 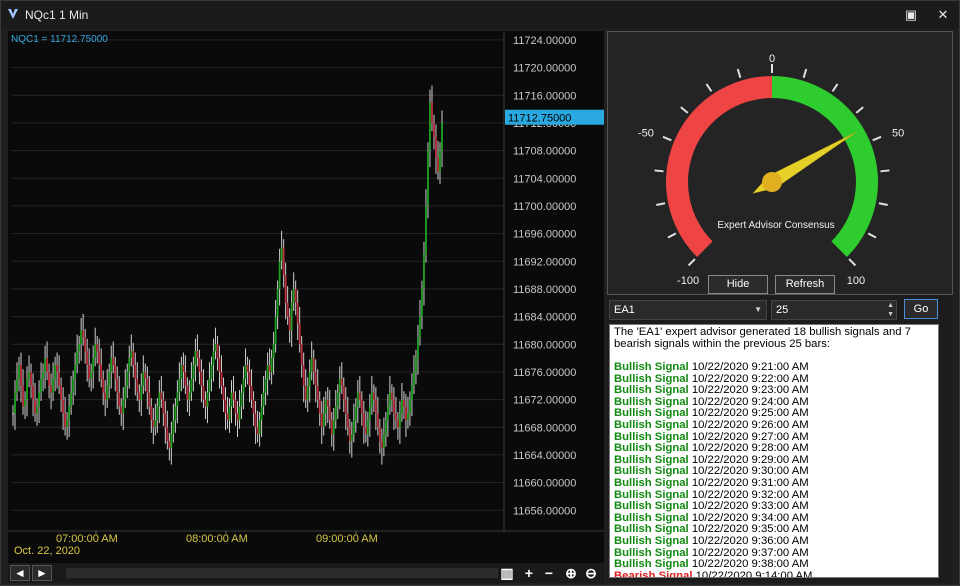 I want to click on chevron-down-icon: ▼, so click(x=758, y=309).